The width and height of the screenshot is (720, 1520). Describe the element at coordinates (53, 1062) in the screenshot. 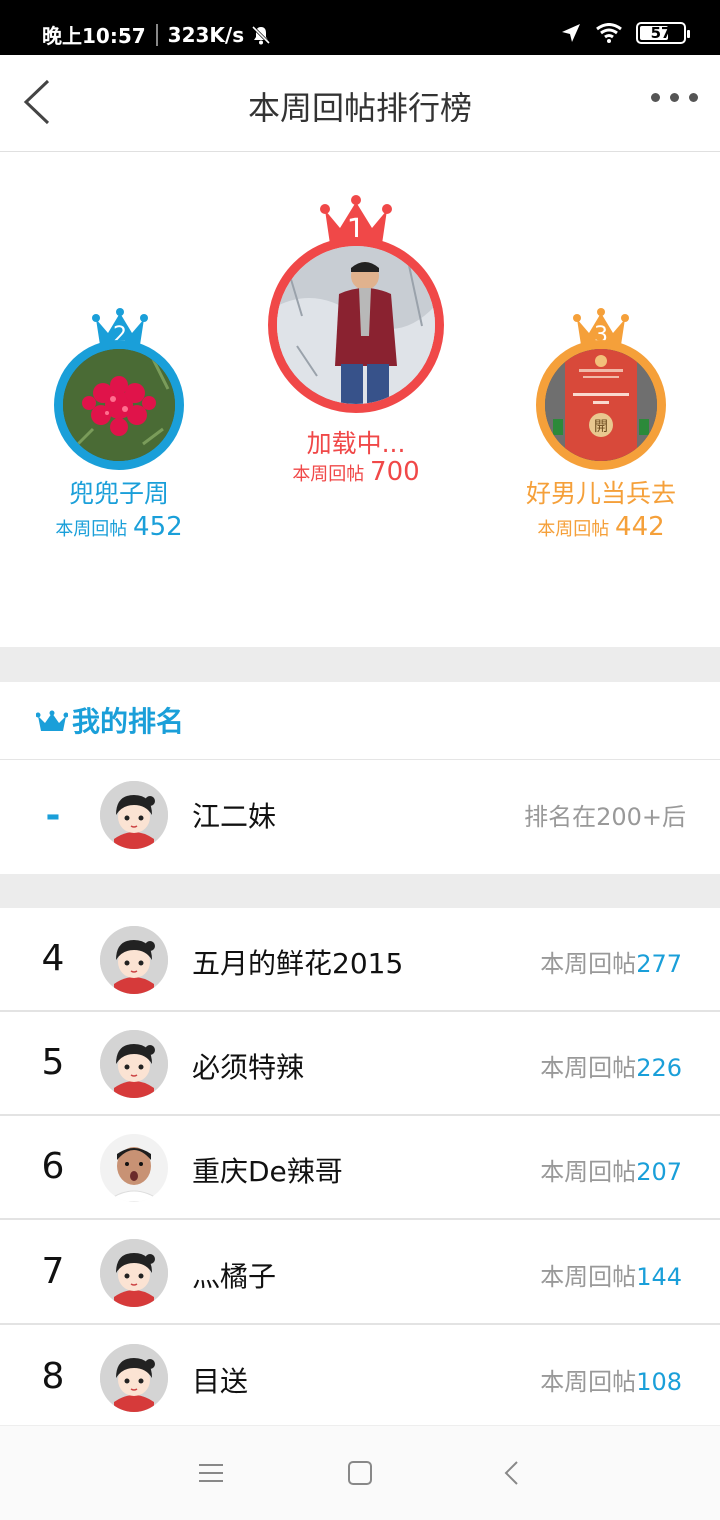

I see `rank-number: 5` at that location.